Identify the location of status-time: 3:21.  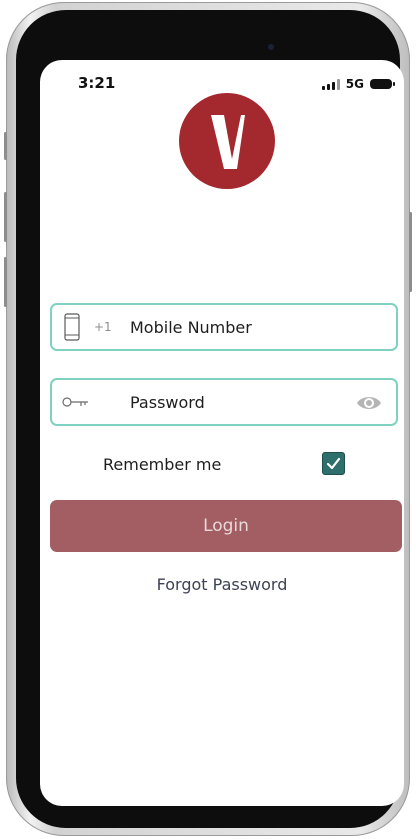
(97, 83).